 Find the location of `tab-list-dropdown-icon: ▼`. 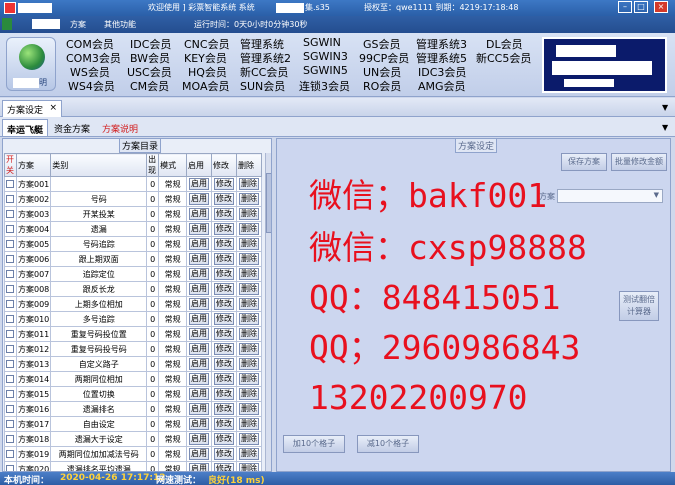

tab-list-dropdown-icon: ▼ is located at coordinates (665, 107).